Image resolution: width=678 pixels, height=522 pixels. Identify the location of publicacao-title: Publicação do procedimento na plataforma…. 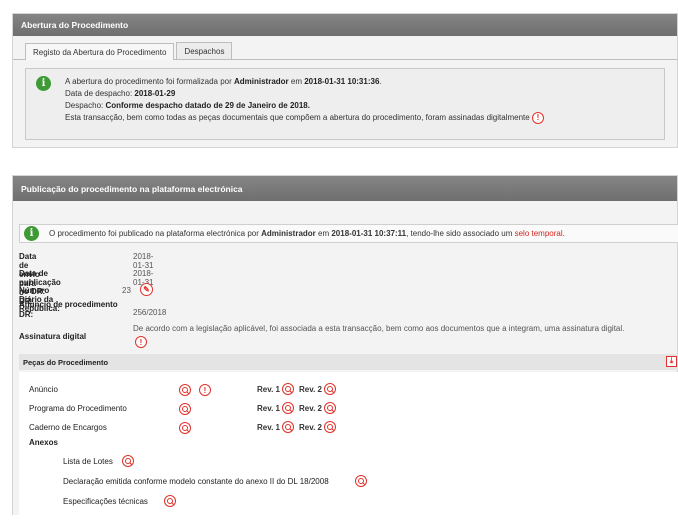
(132, 188).